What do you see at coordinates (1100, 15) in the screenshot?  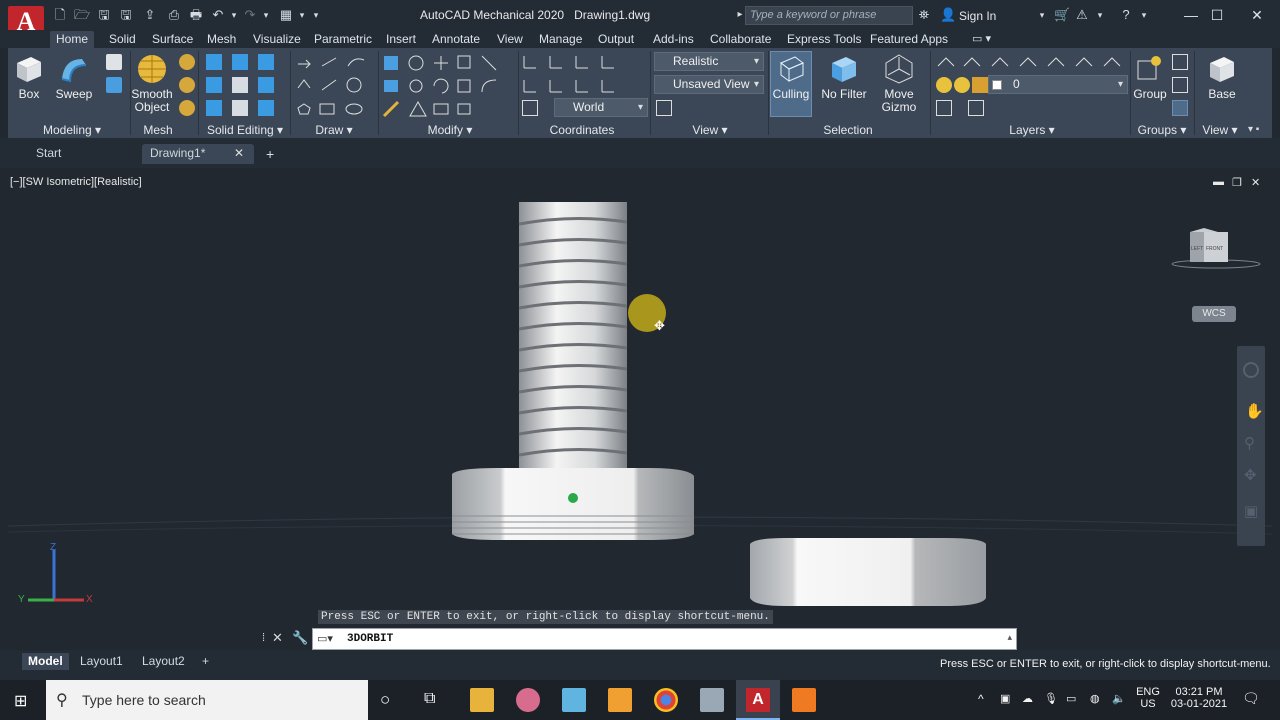 I see `a360-dropdown-icon: ▾` at bounding box center [1100, 15].